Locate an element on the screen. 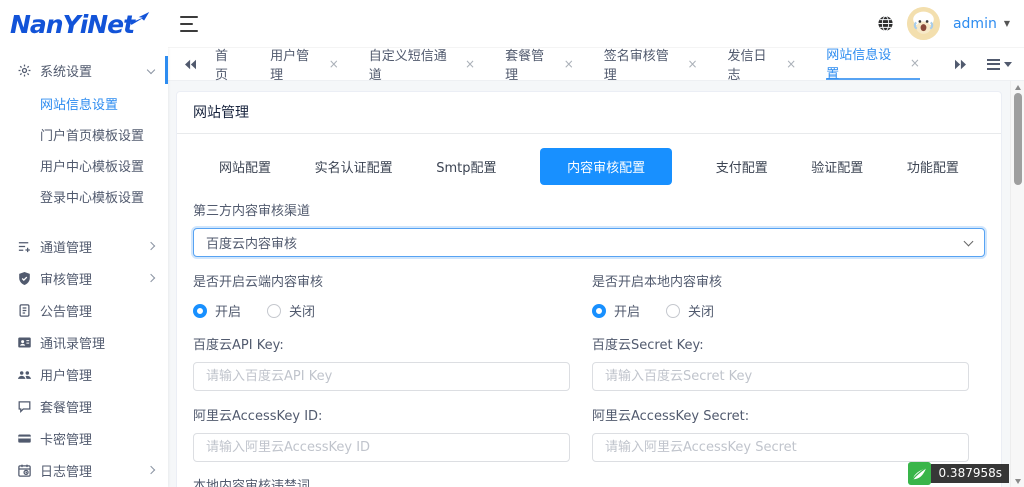 The height and width of the screenshot is (487, 1024). tabs-menu-button is located at coordinates (999, 64).